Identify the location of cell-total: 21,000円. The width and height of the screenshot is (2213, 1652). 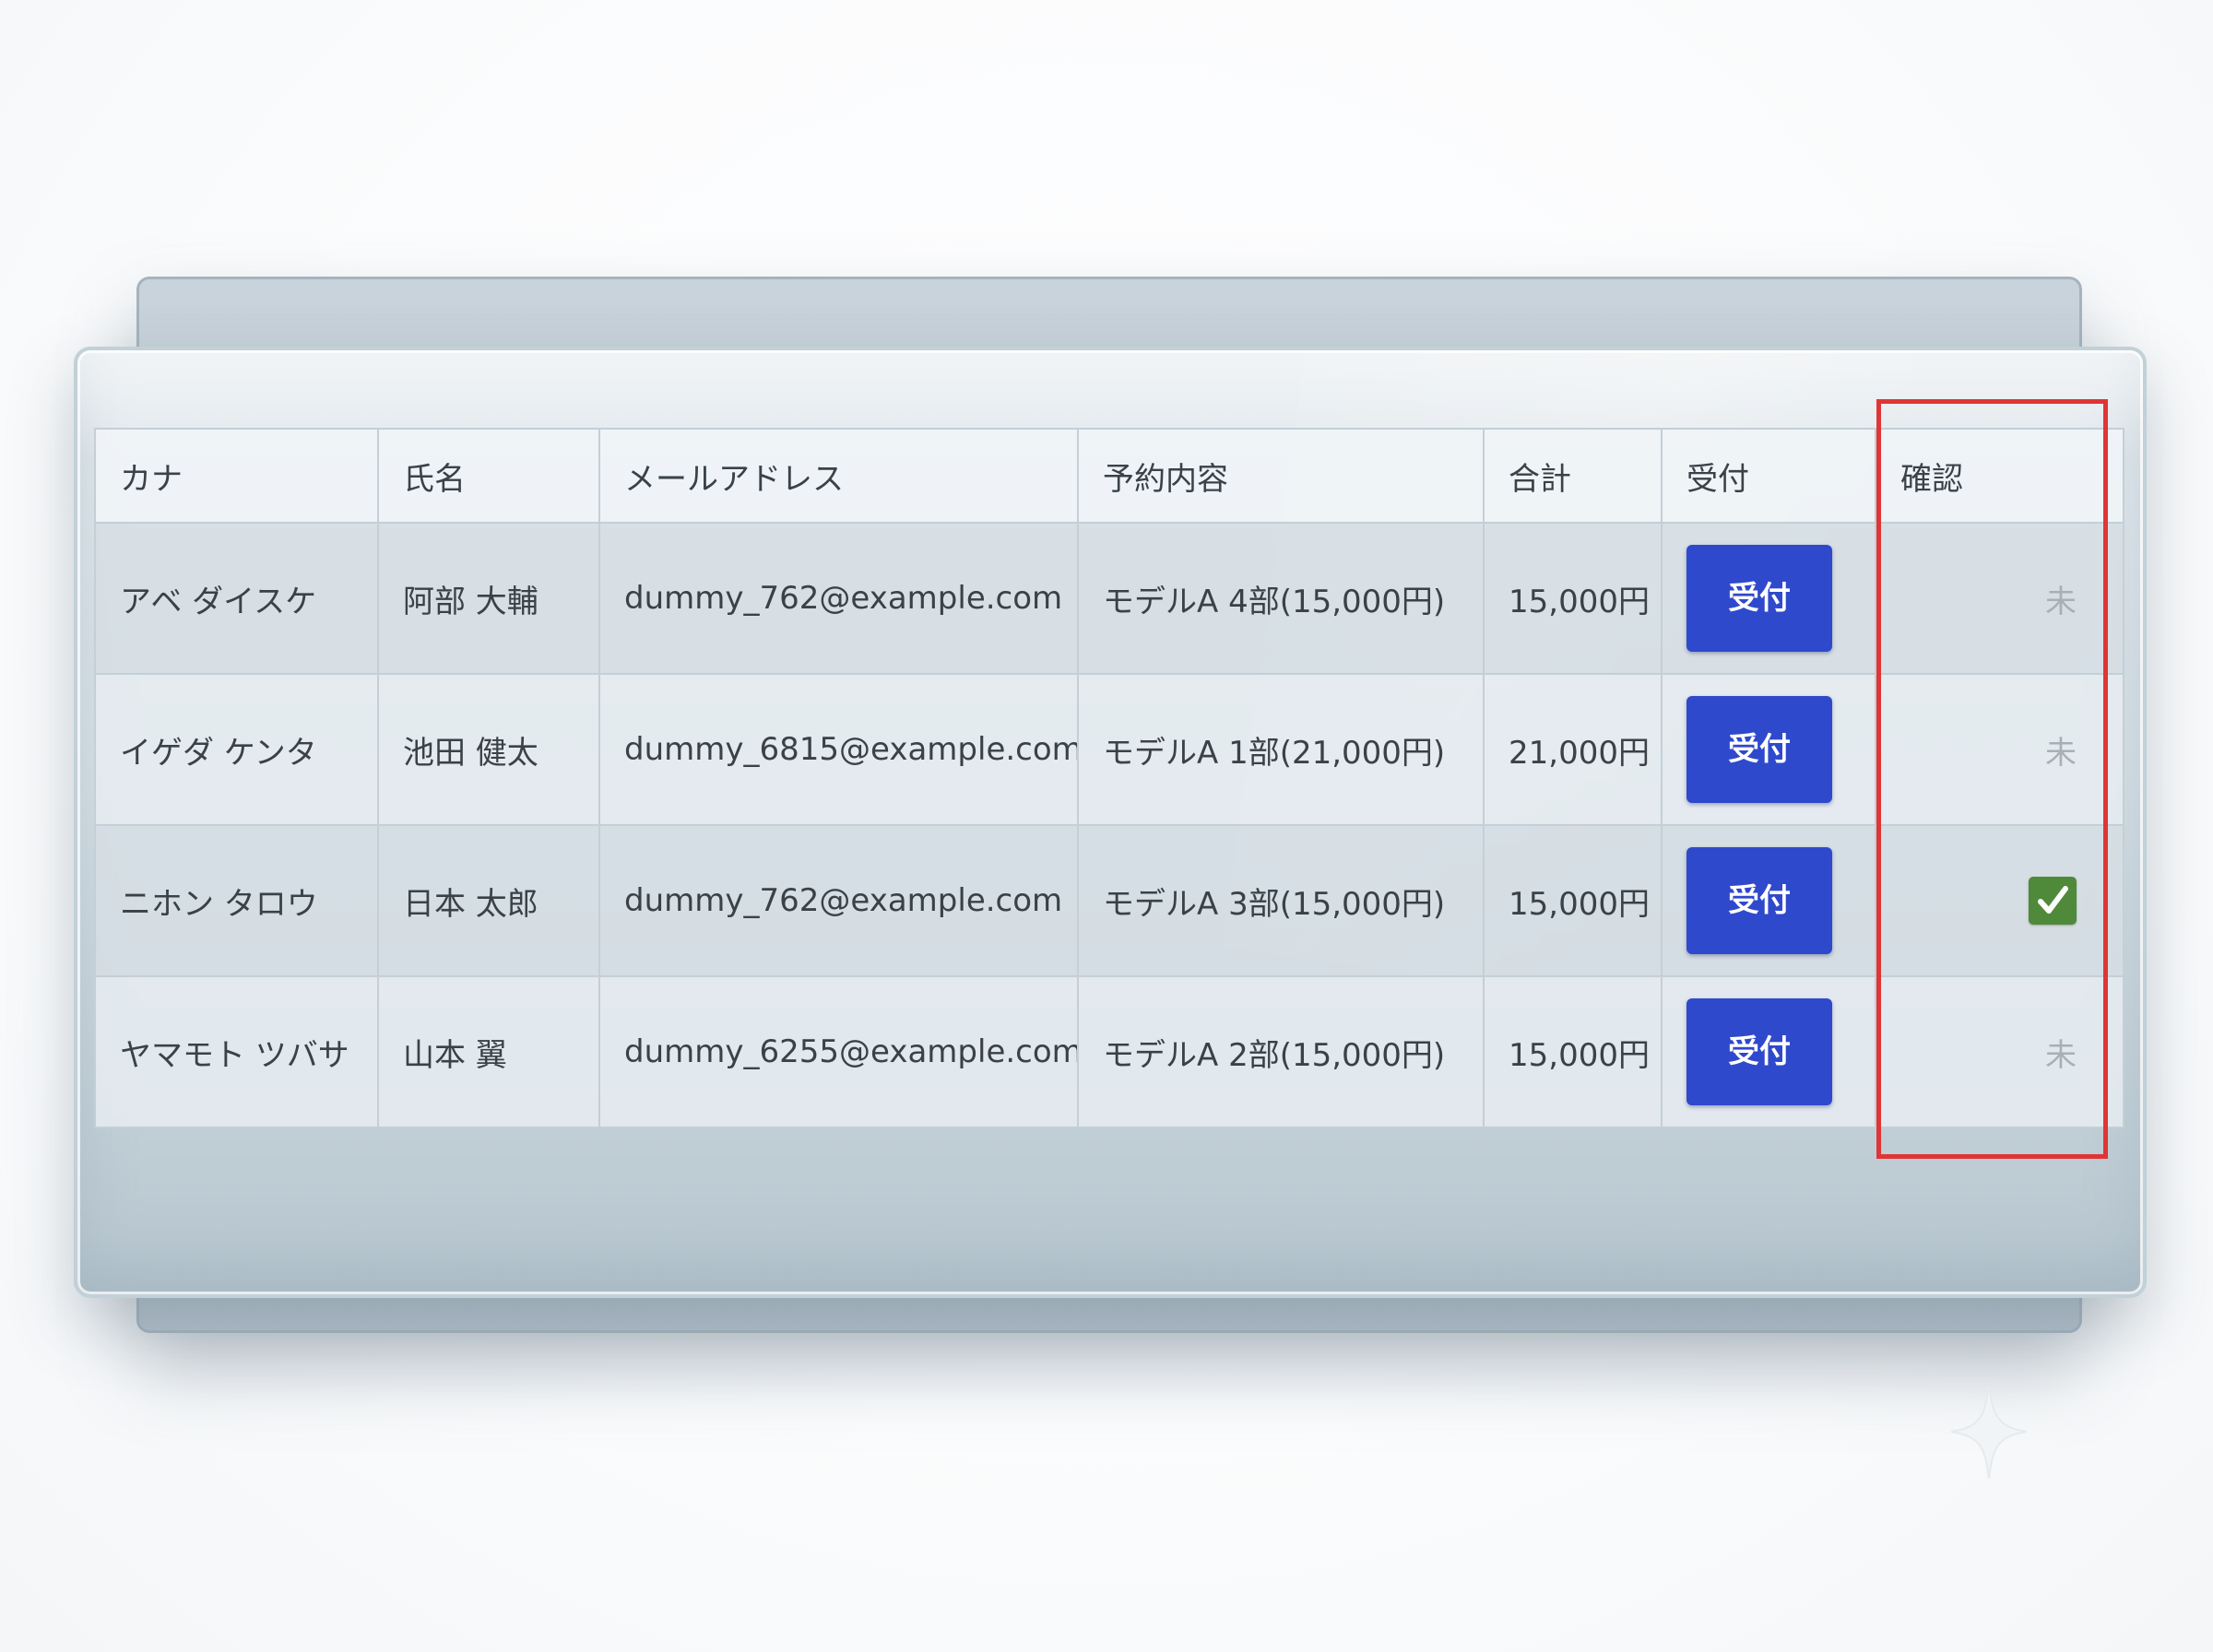
(1573, 749).